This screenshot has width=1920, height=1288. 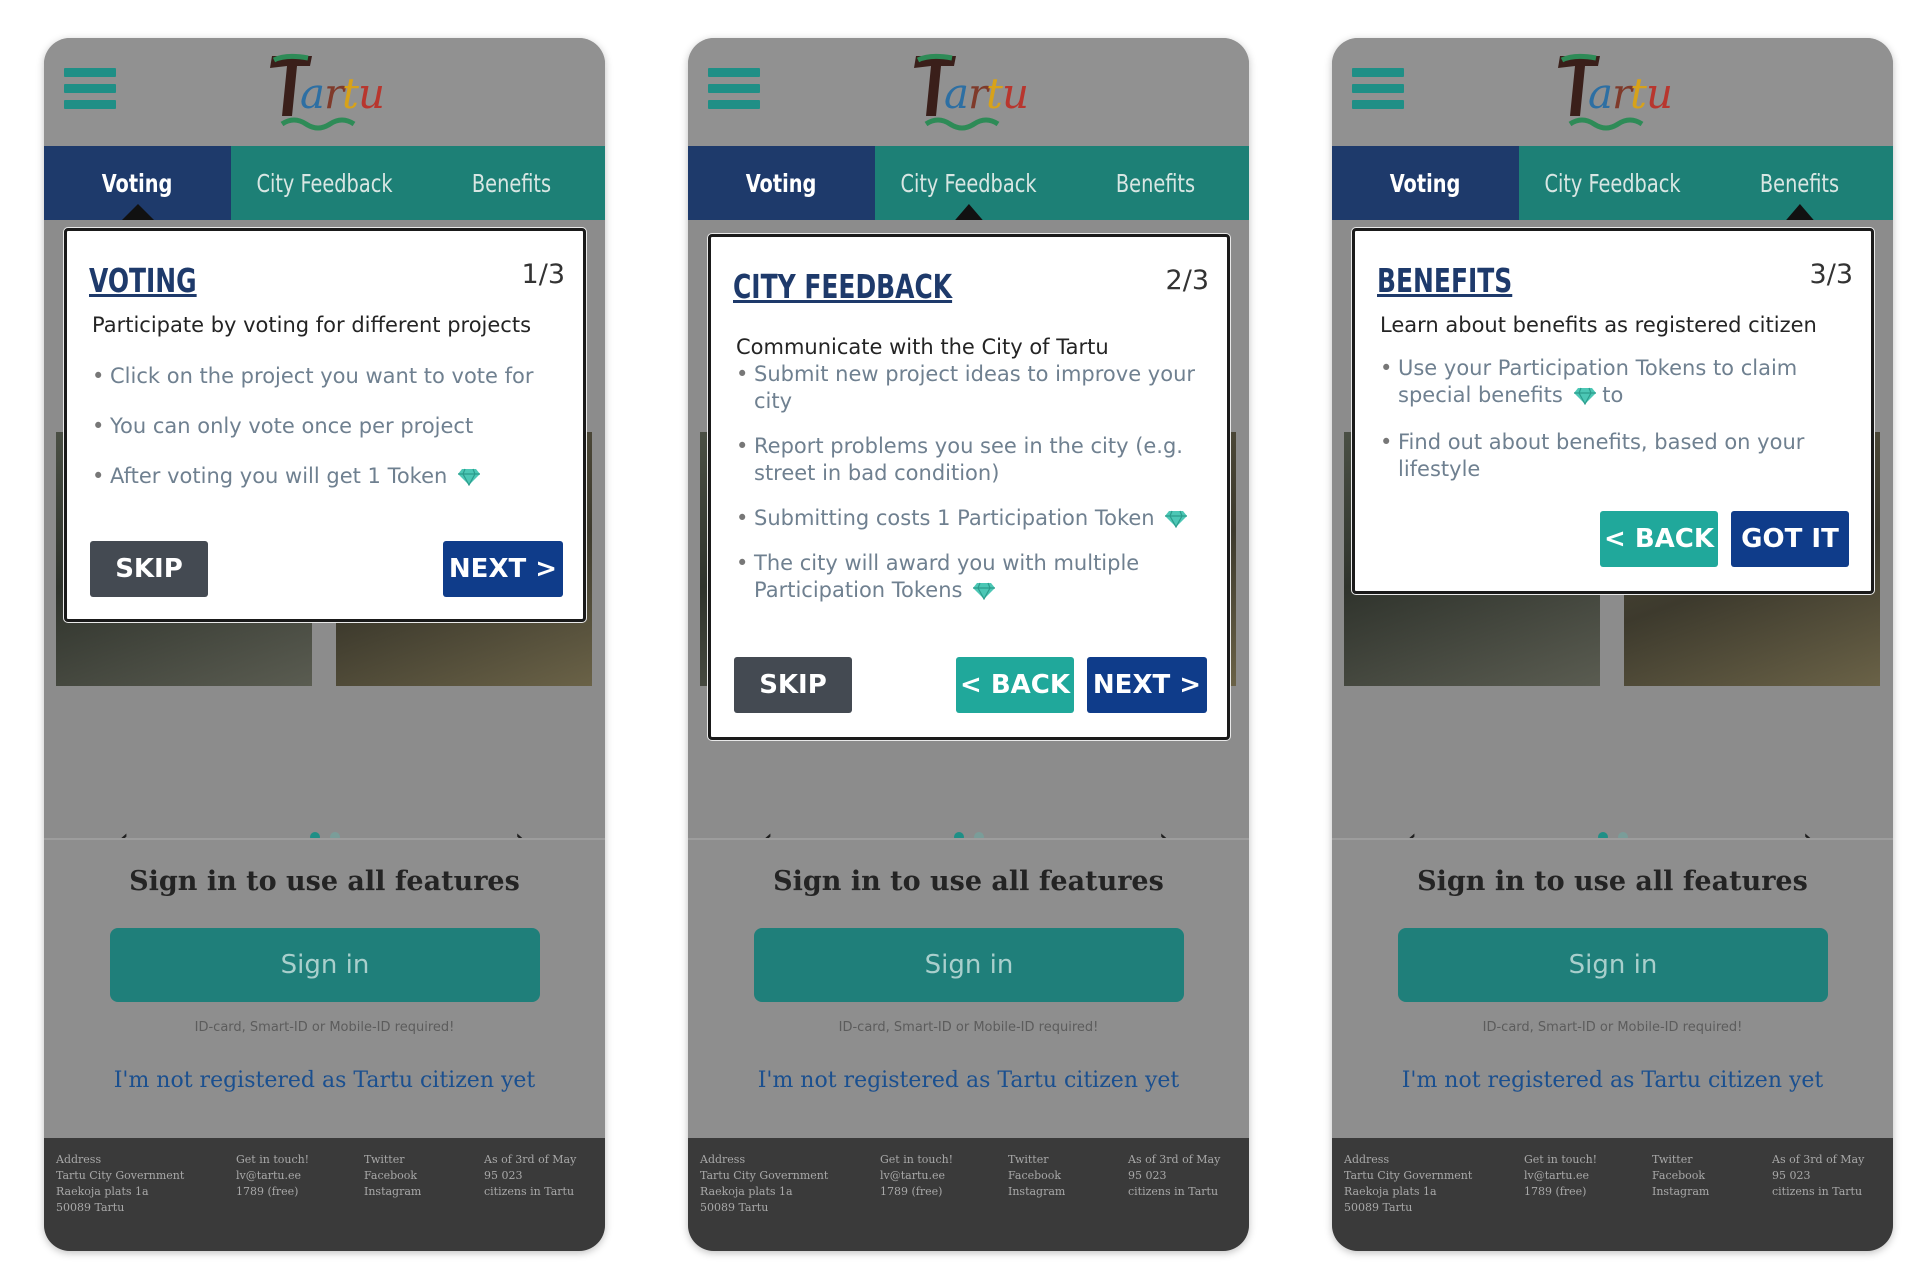 I want to click on tooltip-bullet: You can only vote once per project, so click(x=327, y=426).